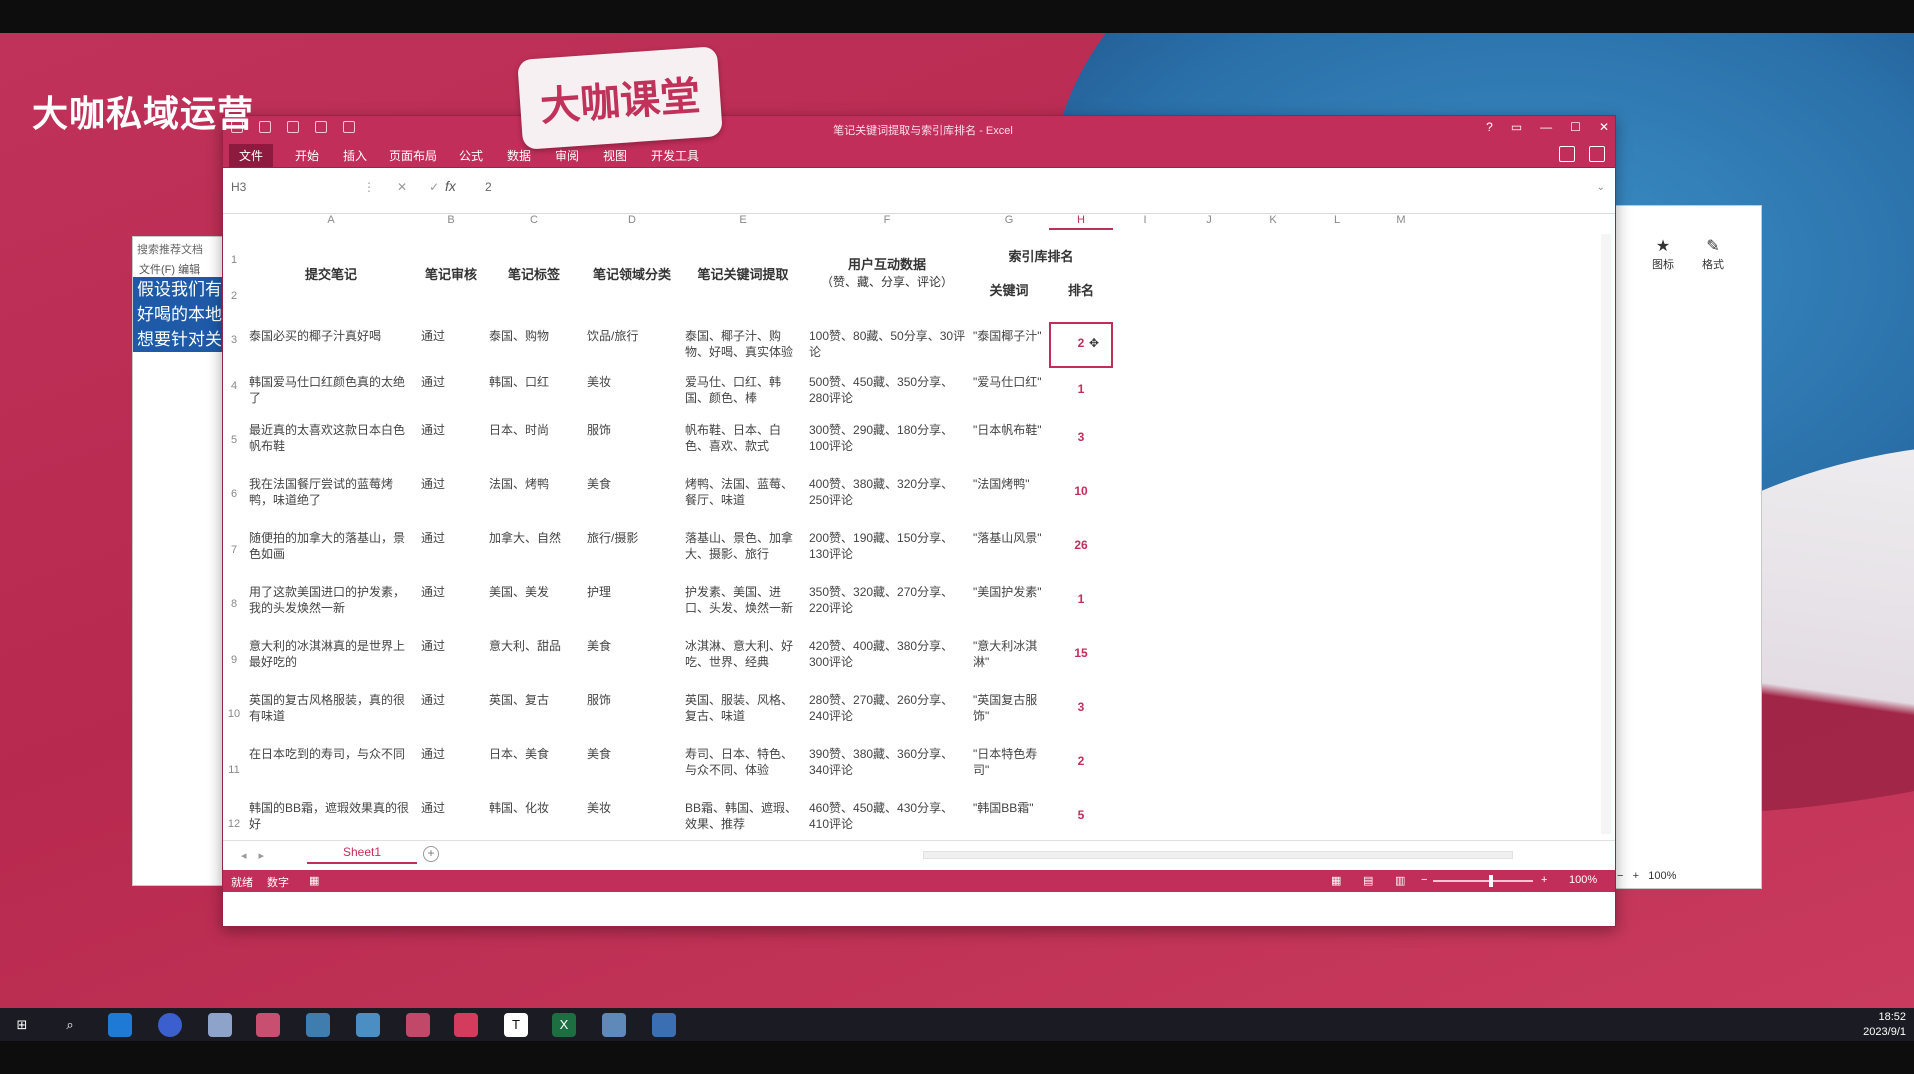 This screenshot has width=1914, height=1074. Describe the element at coordinates (1011, 763) in the screenshot. I see `cell-g-row-11: "日本特色寿司"` at that location.